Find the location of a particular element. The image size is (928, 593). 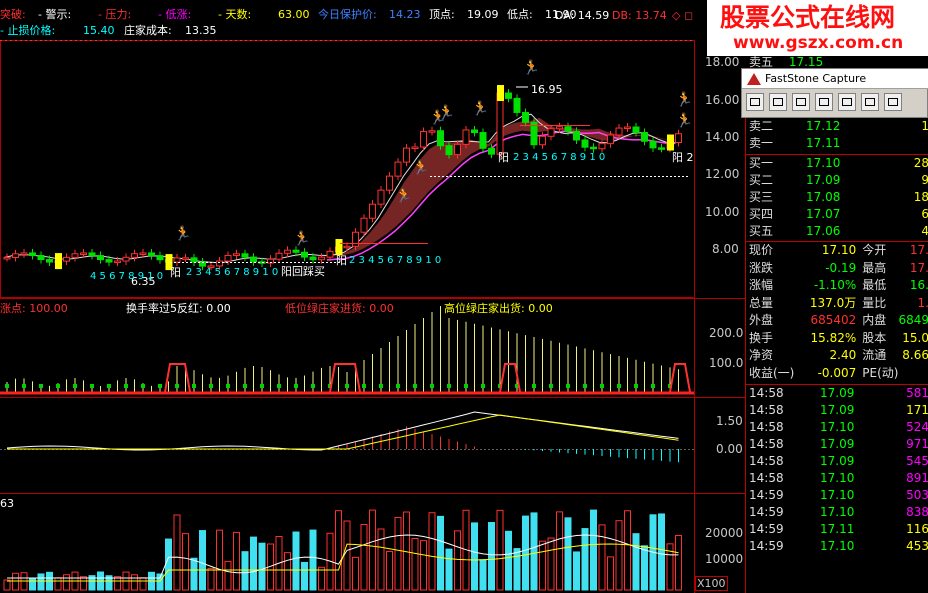

stat-l1: 净资 is located at coordinates (761, 355).